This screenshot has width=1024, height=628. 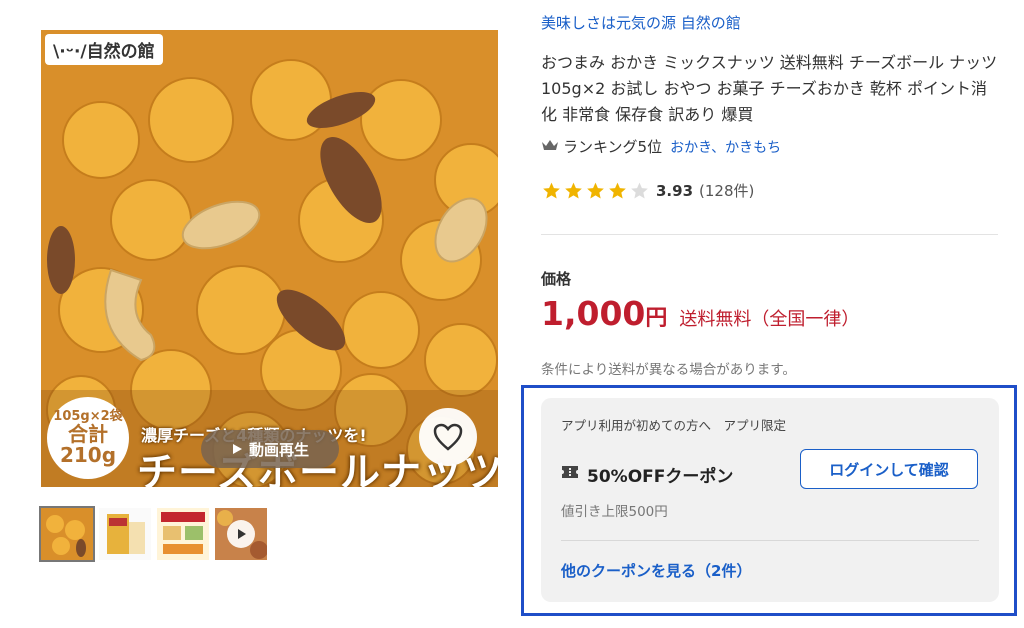 I want to click on shipping-note: 条件により送料が異なる場合があります。, so click(x=668, y=370).